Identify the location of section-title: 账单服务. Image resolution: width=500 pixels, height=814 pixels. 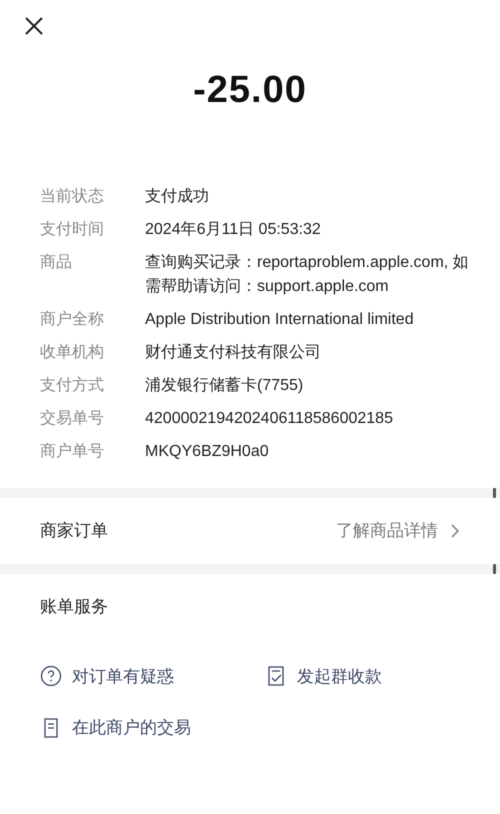
(74, 607).